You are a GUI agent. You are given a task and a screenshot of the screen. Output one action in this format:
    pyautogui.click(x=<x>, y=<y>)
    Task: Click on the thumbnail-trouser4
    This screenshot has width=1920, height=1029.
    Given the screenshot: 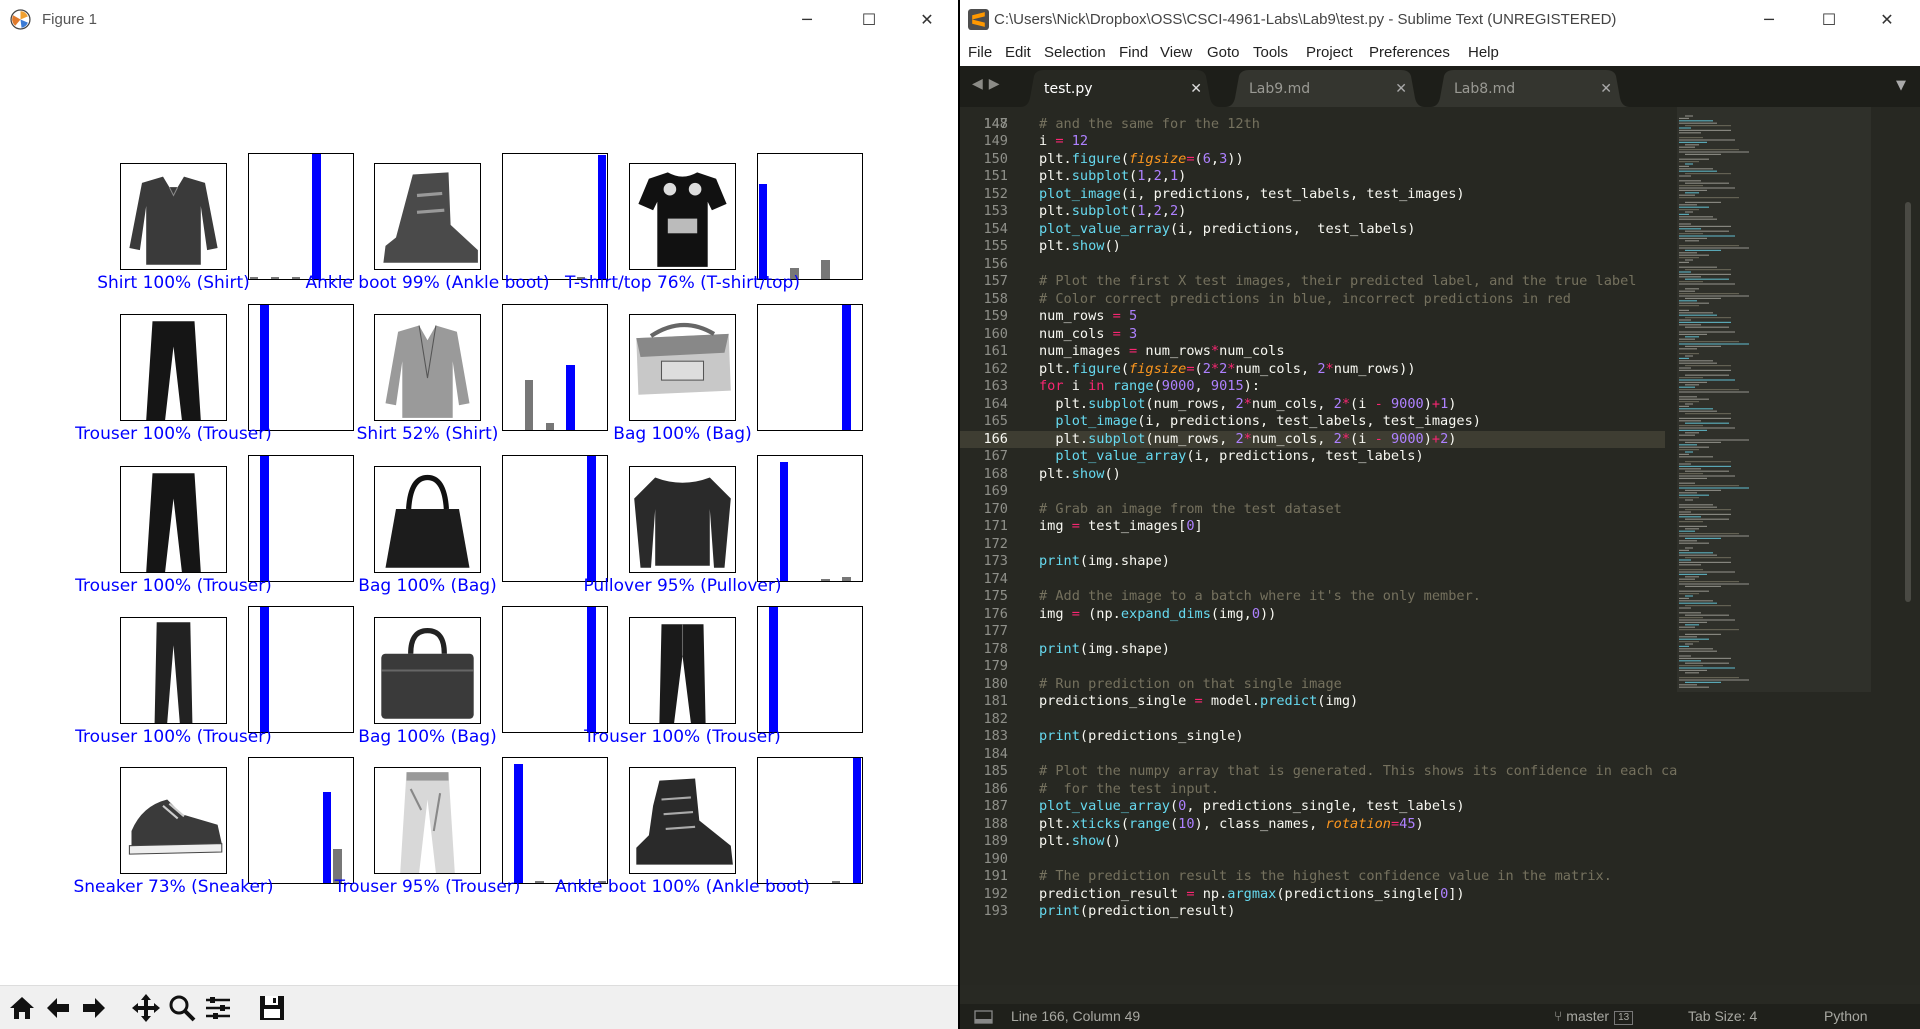 What is the action you would take?
    pyautogui.click(x=427, y=820)
    